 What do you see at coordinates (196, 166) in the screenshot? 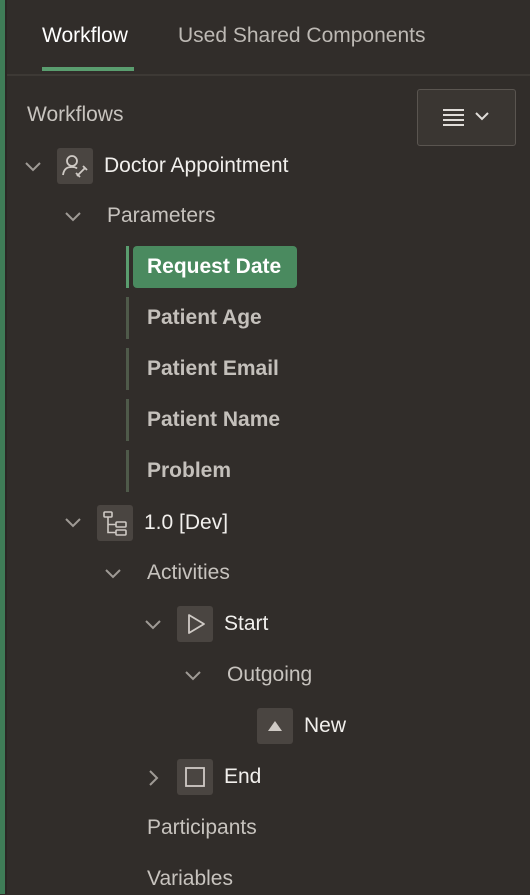
I see `tree-node-root: Doctor Appointment` at bounding box center [196, 166].